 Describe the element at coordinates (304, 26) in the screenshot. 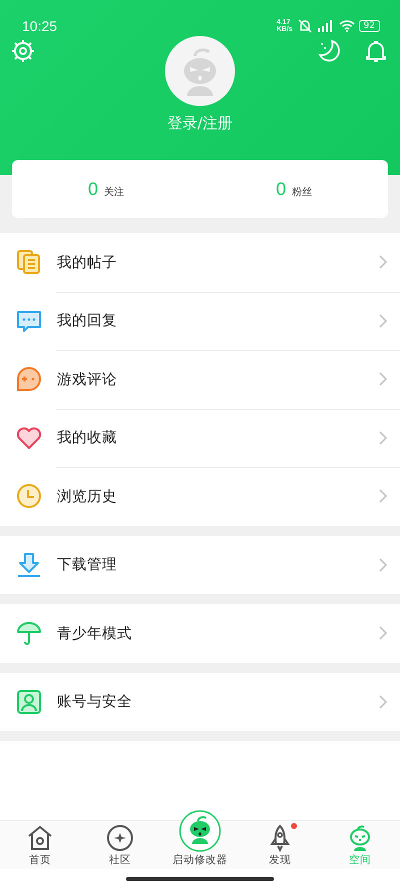

I see `muted-bell-icon` at that location.